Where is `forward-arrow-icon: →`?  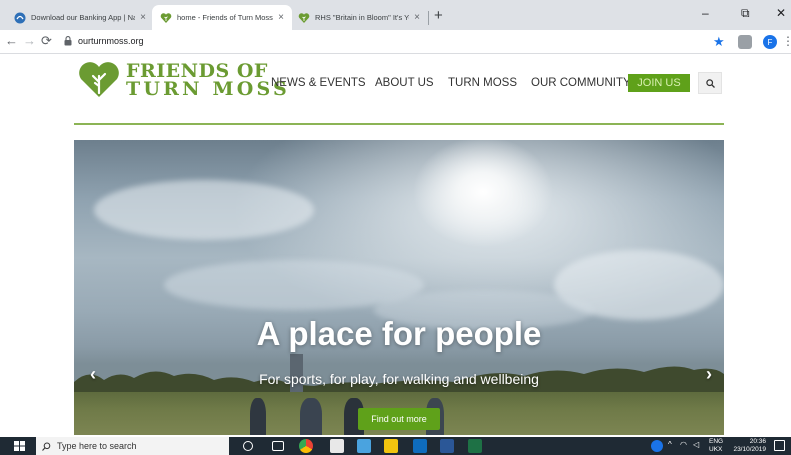
forward-arrow-icon: → is located at coordinates (29, 41).